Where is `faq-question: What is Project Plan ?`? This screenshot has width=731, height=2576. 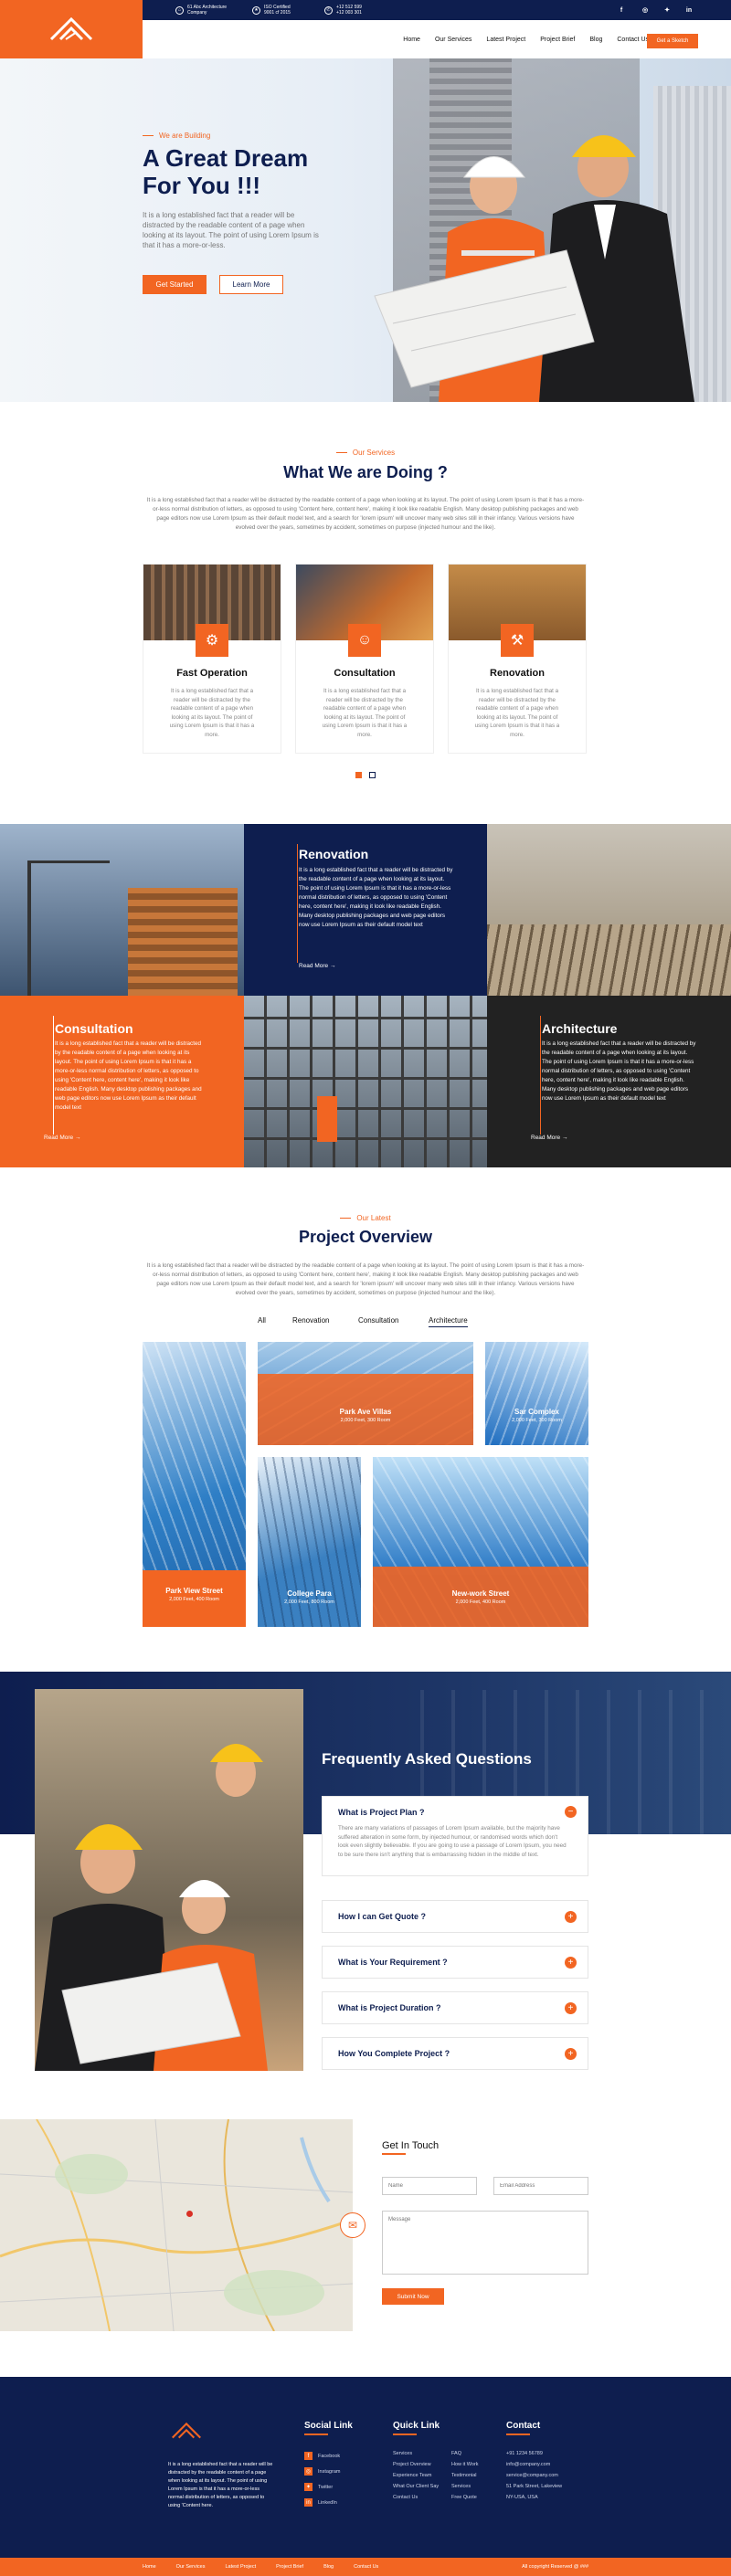 faq-question: What is Project Plan ? is located at coordinates (381, 1812).